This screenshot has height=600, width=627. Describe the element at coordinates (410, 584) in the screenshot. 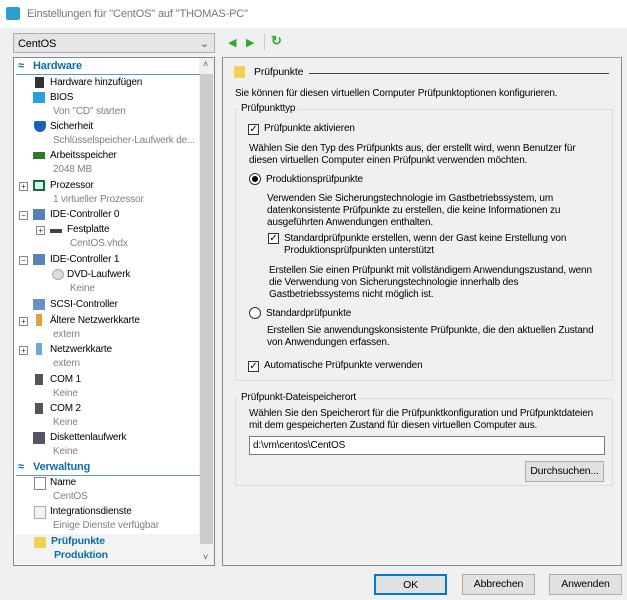

I see `ok-button: OK` at that location.